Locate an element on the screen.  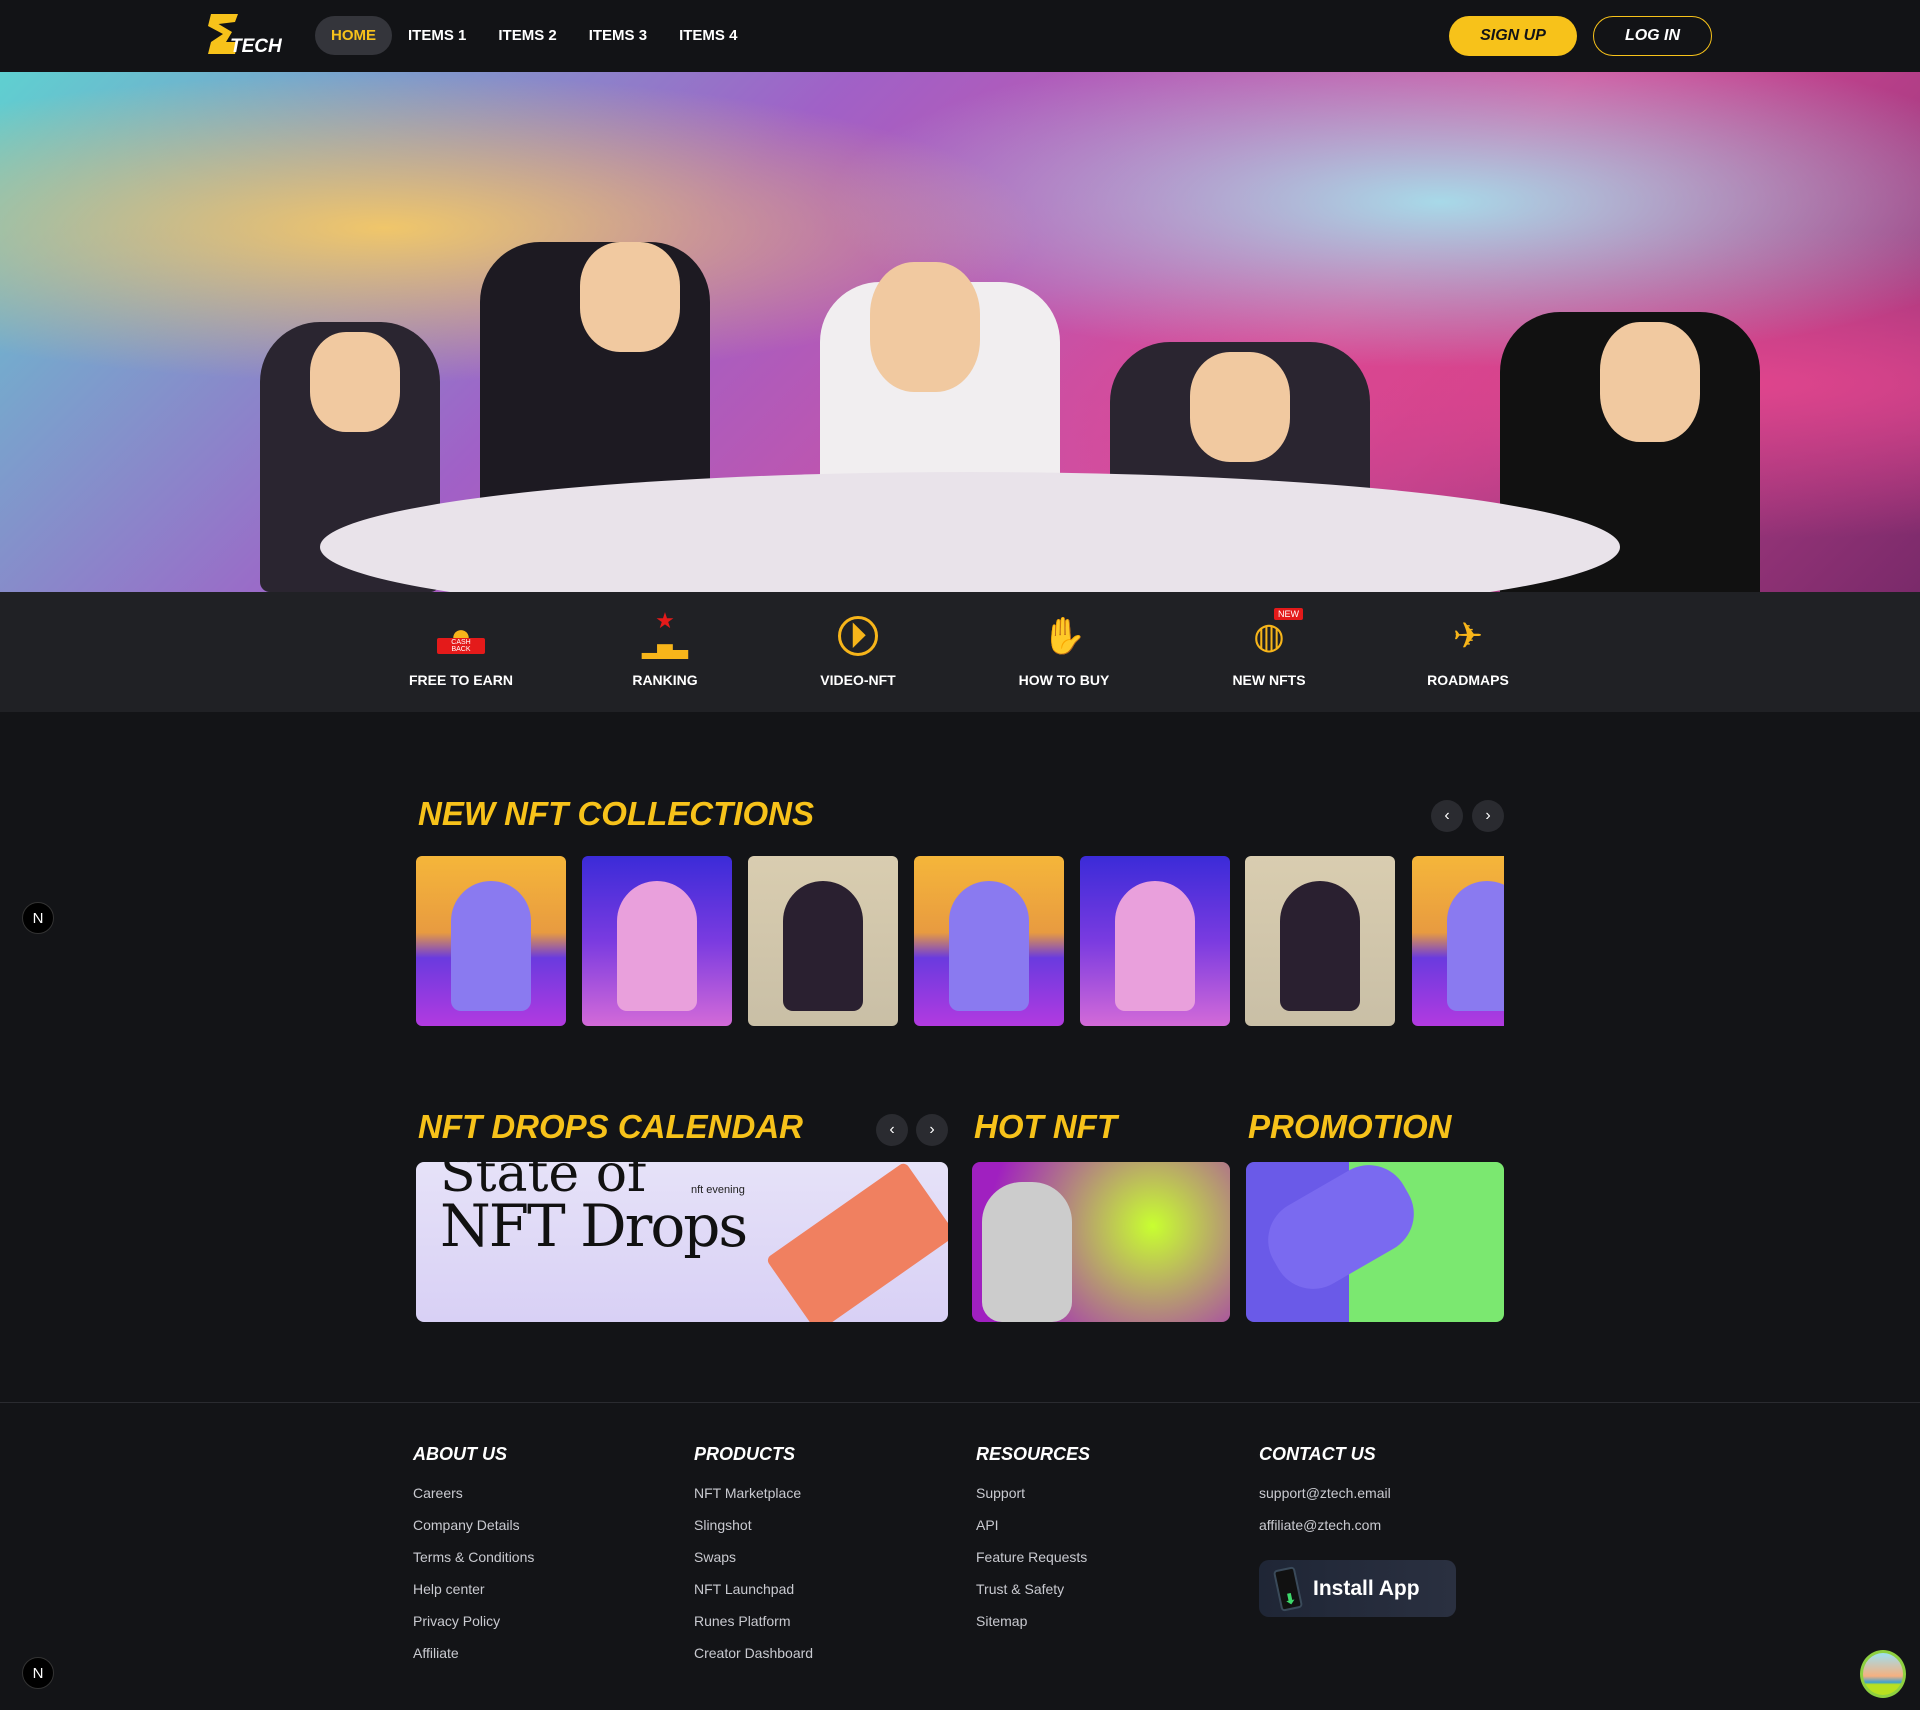
footer-link-affiliate: Affiliate is located at coordinates (473, 1661).